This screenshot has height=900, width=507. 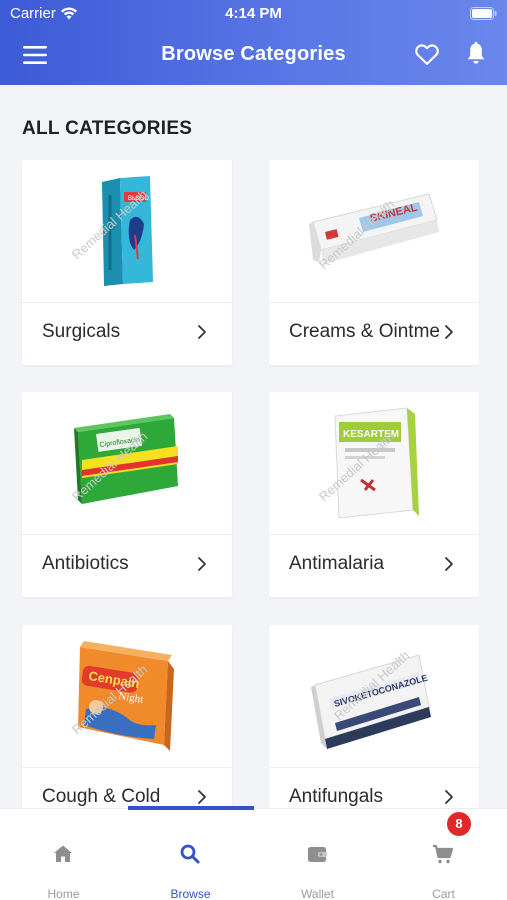 I want to click on notifications-button, so click(x=476, y=54).